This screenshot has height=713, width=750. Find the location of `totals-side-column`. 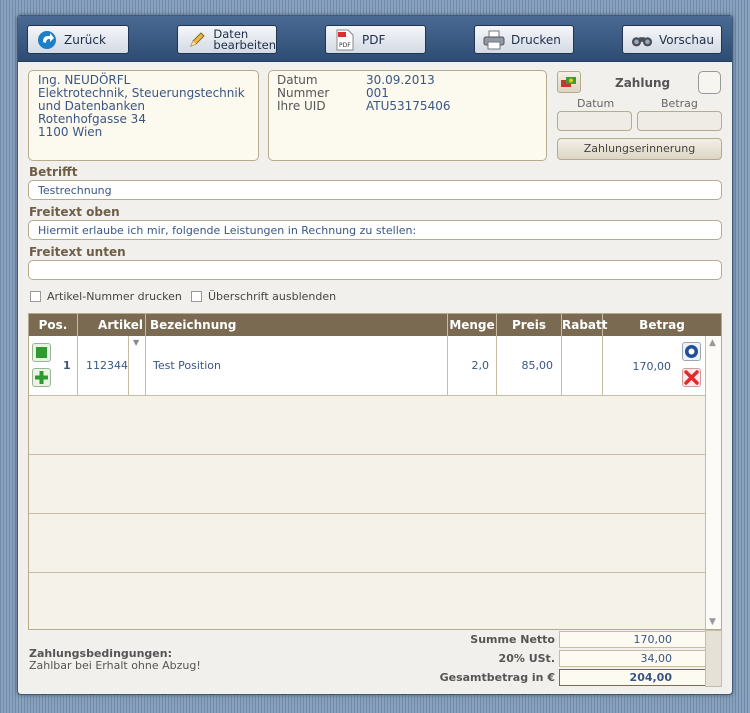

totals-side-column is located at coordinates (713, 658).